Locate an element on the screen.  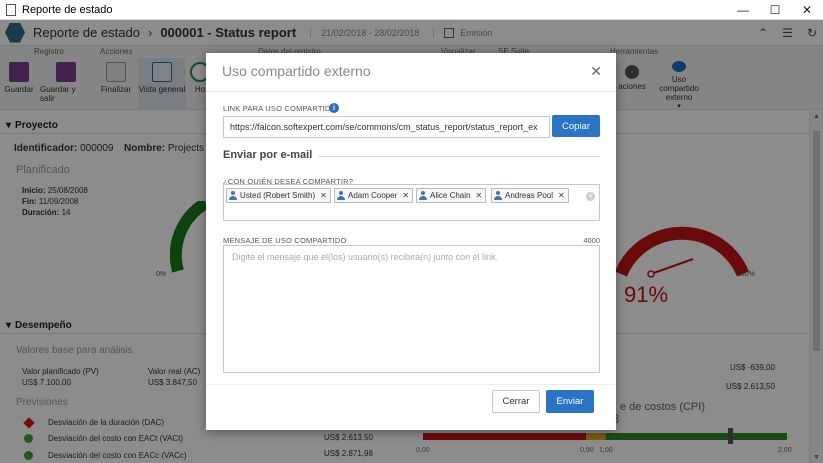
recipient-chip: Alice Chain ✕ is located at coordinates (451, 195).